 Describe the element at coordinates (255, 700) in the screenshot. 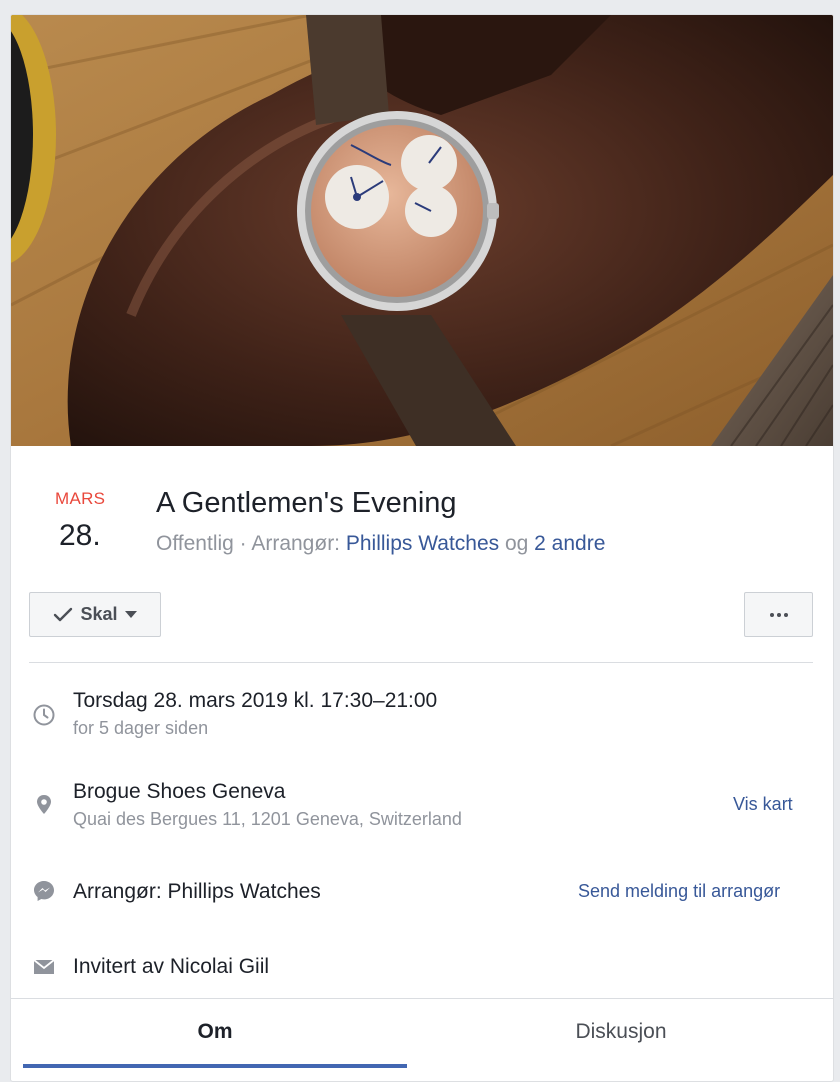

I see `event-time: Torsdag 28. mars 2019 kl. 17:30–21:00` at that location.